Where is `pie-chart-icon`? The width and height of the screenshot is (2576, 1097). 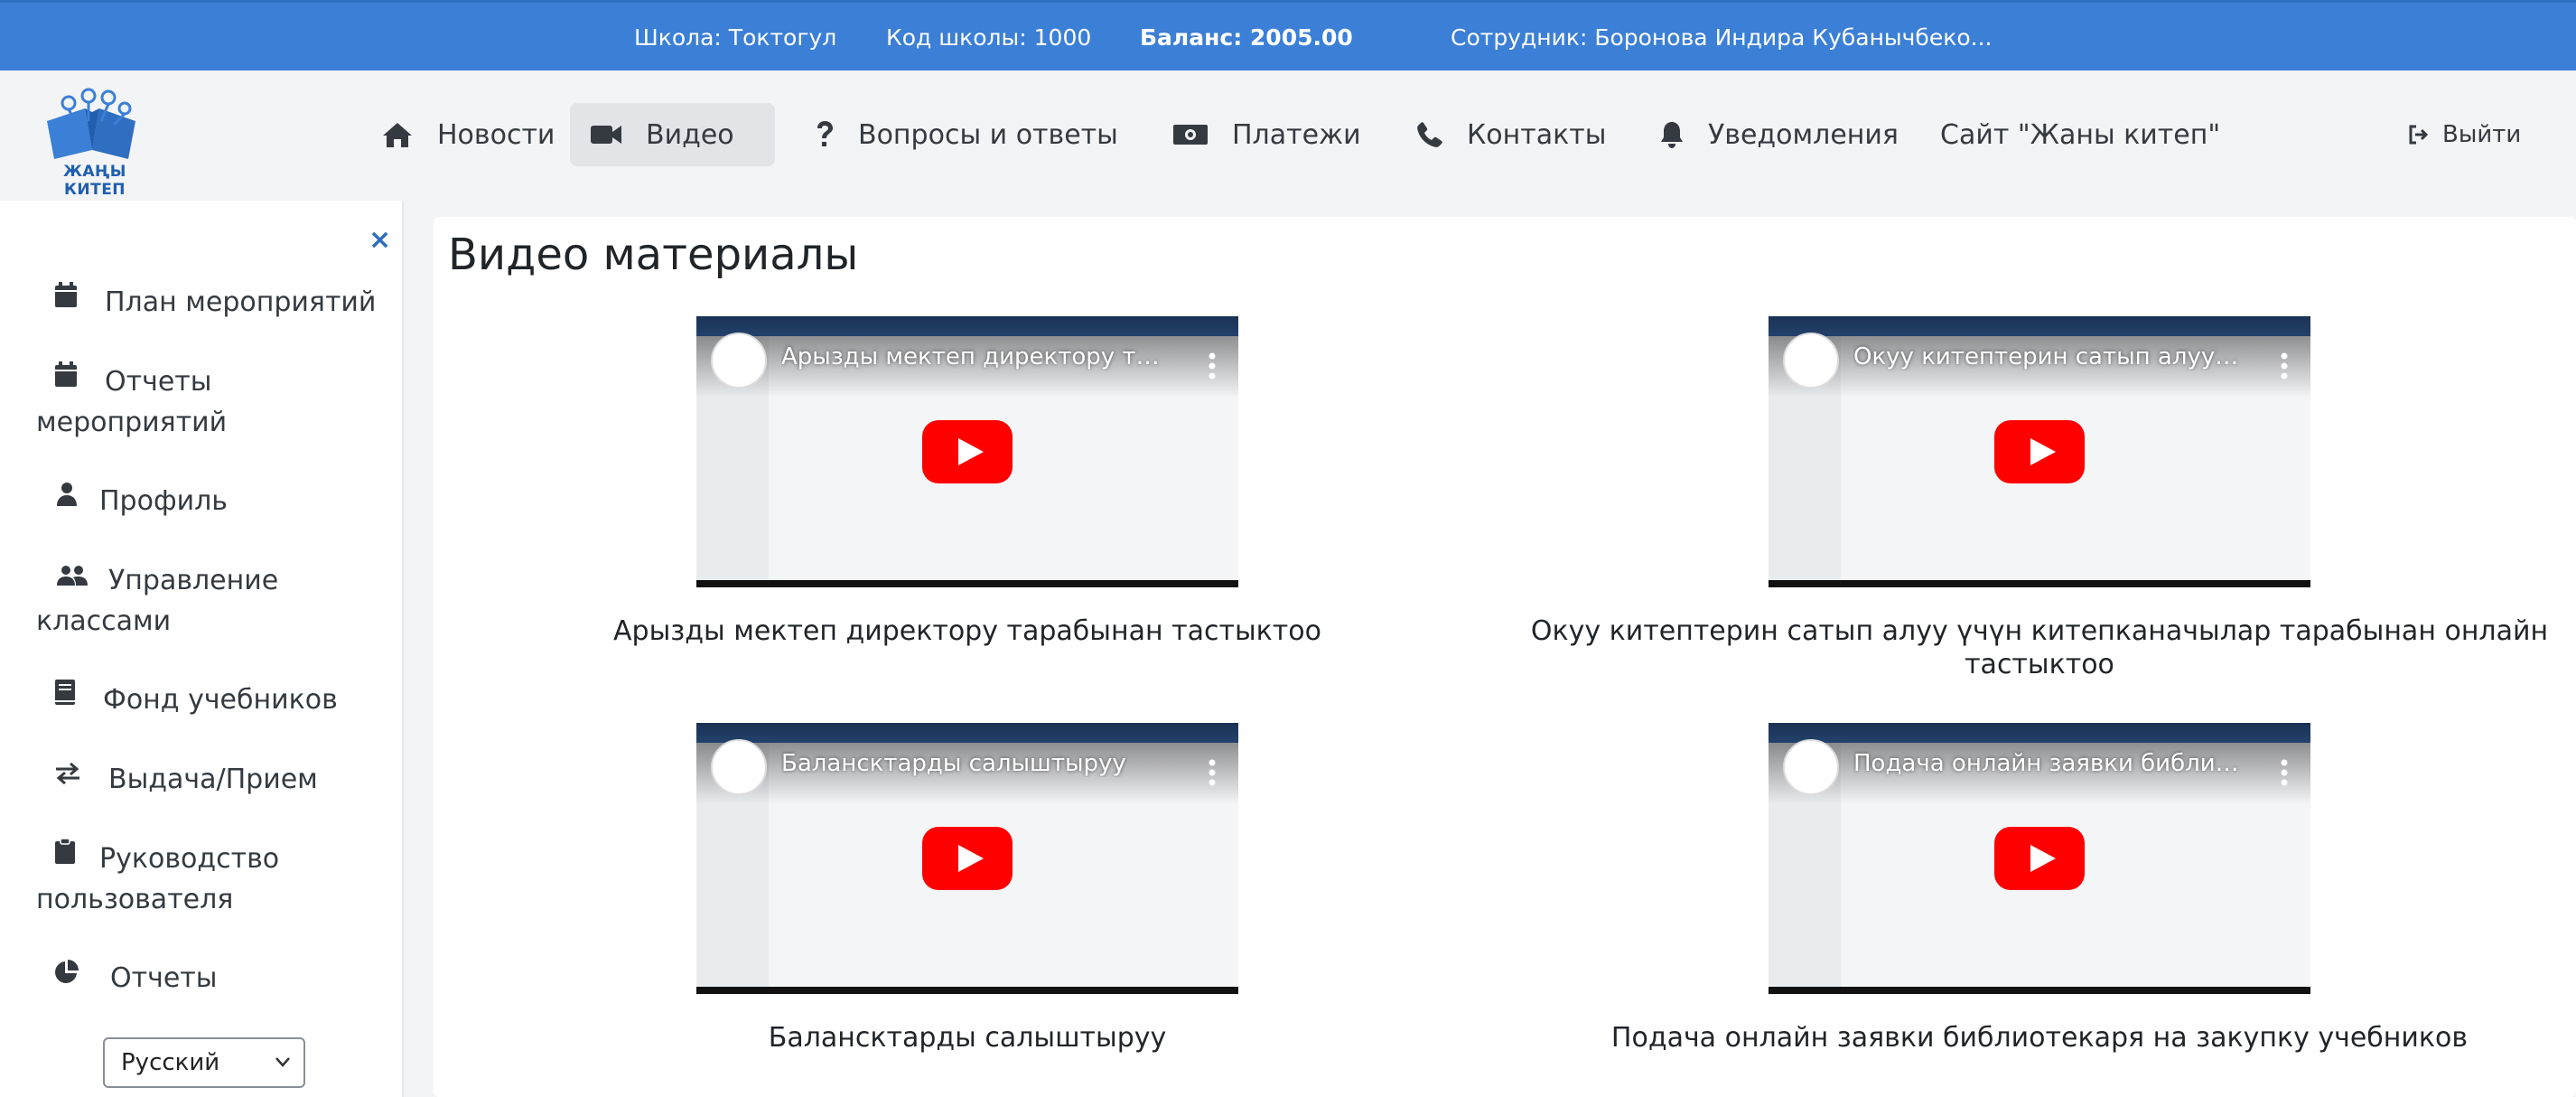 pie-chart-icon is located at coordinates (66, 976).